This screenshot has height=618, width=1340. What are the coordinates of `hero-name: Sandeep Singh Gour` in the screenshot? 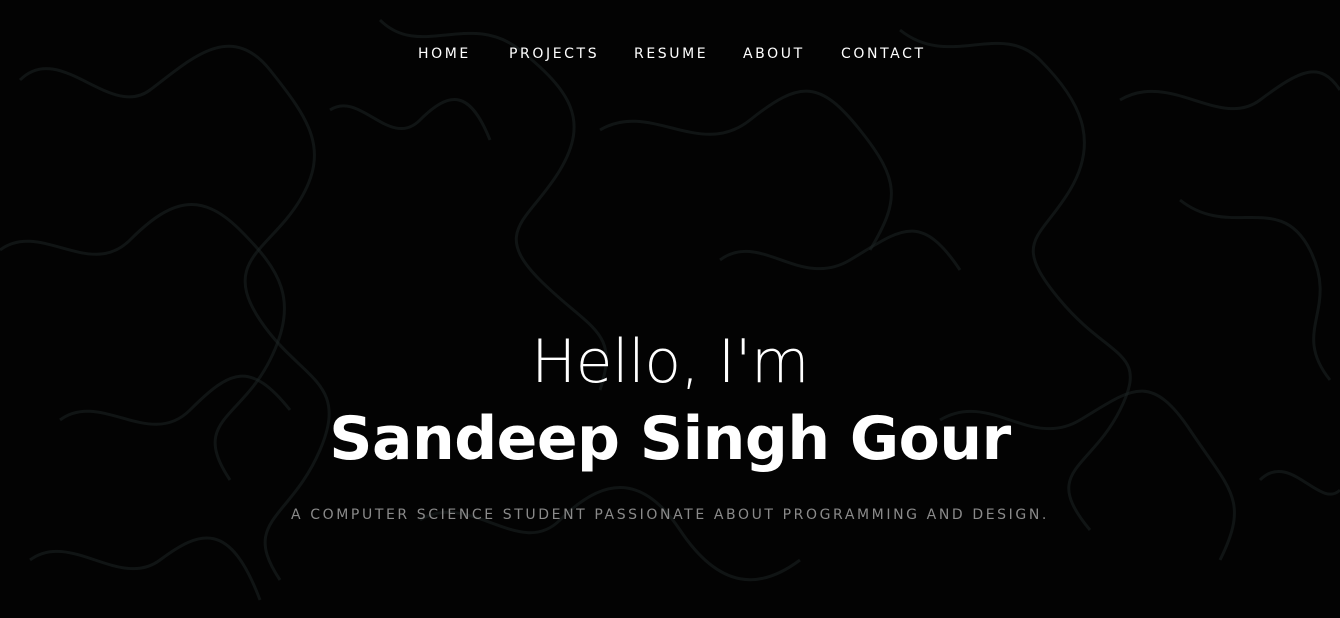 It's located at (670, 439).